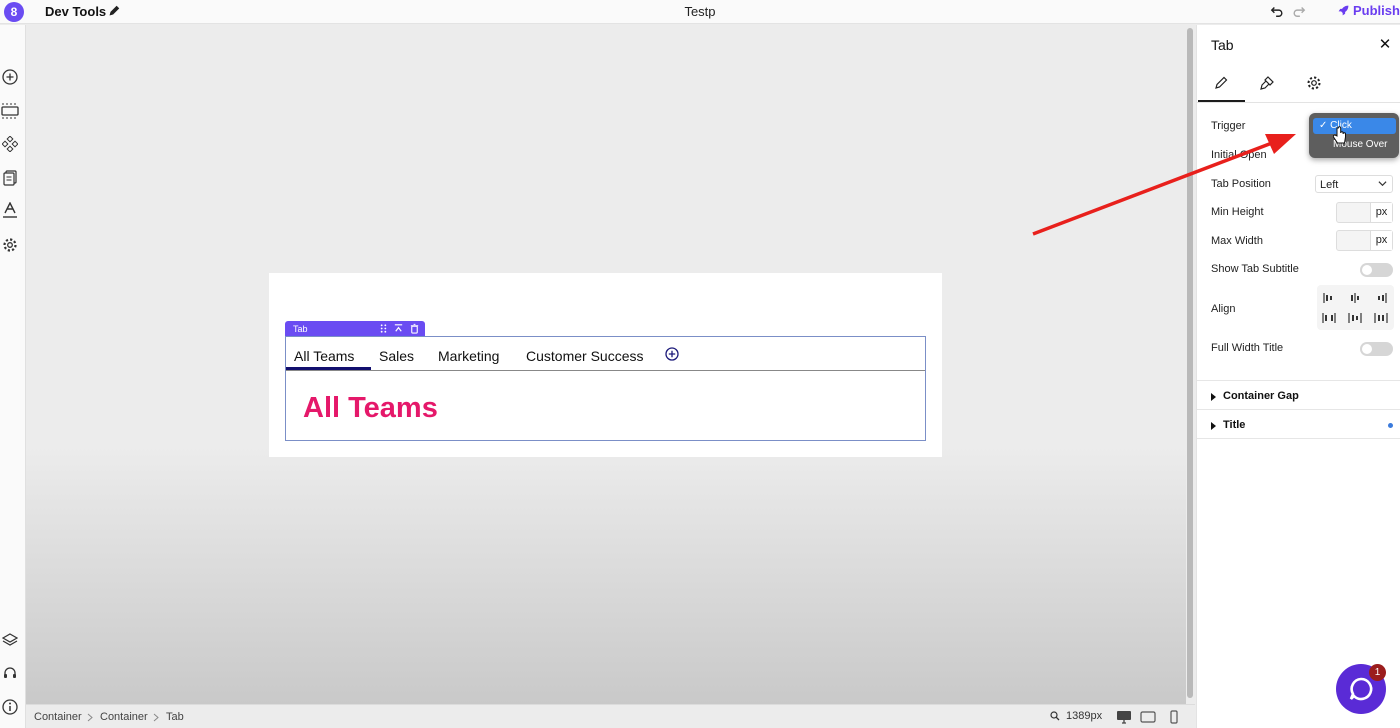  What do you see at coordinates (300, 328) in the screenshot?
I see `tab-chip-label: Tab` at bounding box center [300, 328].